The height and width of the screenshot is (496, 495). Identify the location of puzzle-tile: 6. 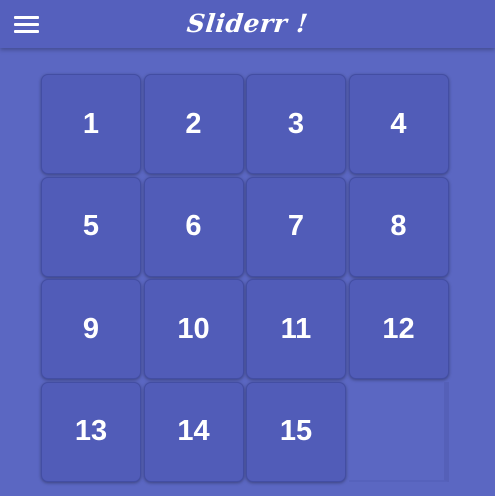
(193, 226).